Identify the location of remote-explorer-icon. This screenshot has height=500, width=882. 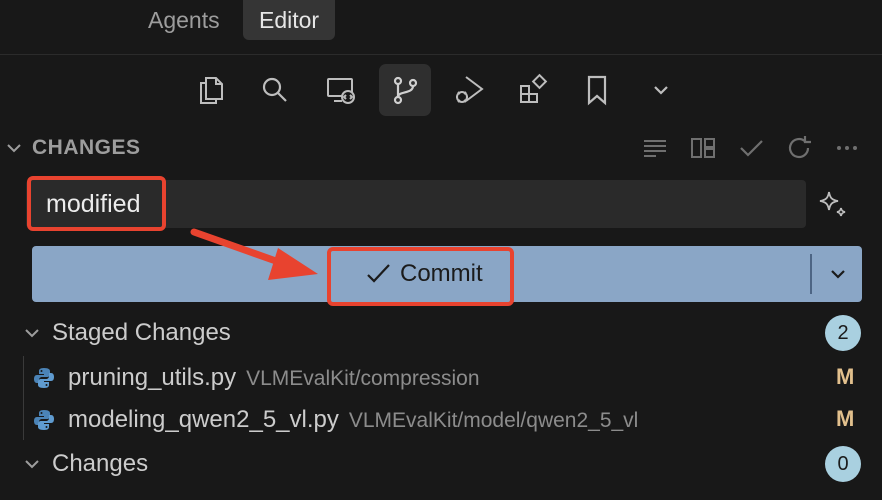
(341, 90).